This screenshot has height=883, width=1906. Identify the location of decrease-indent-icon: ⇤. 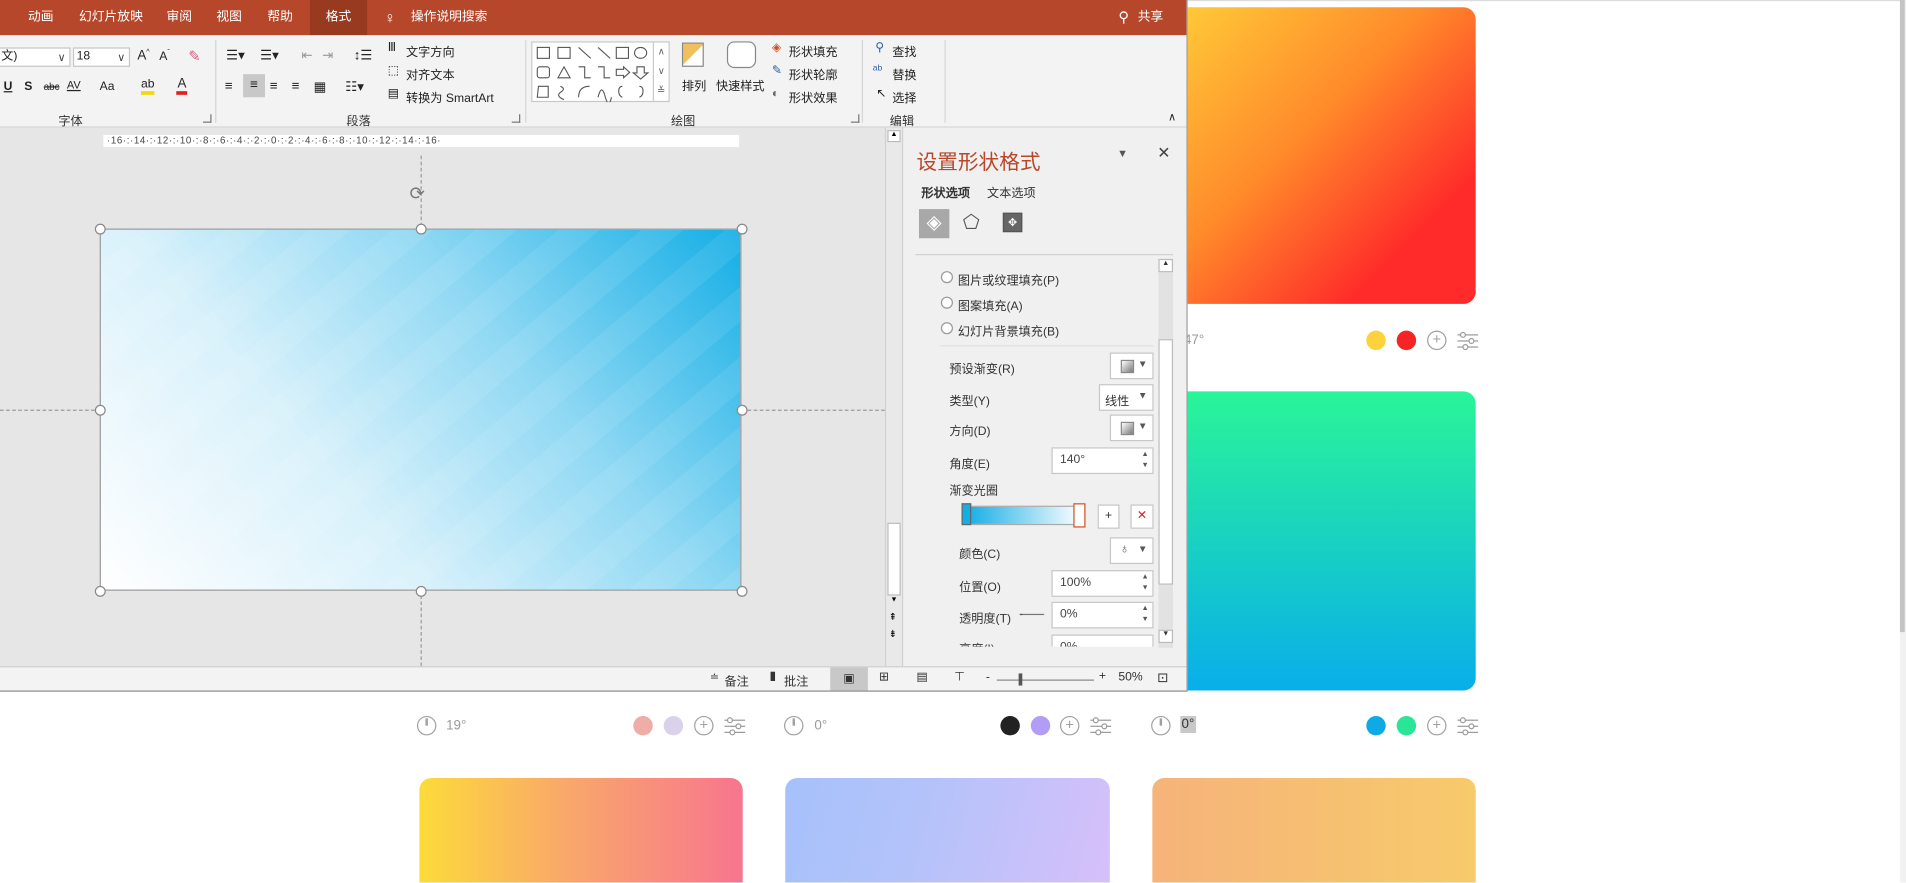
(306, 55).